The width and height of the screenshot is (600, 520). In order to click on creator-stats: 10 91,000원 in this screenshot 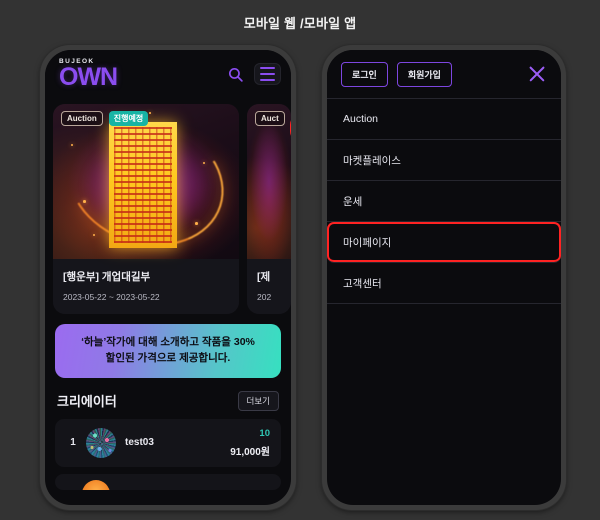, I will do `click(250, 443)`.